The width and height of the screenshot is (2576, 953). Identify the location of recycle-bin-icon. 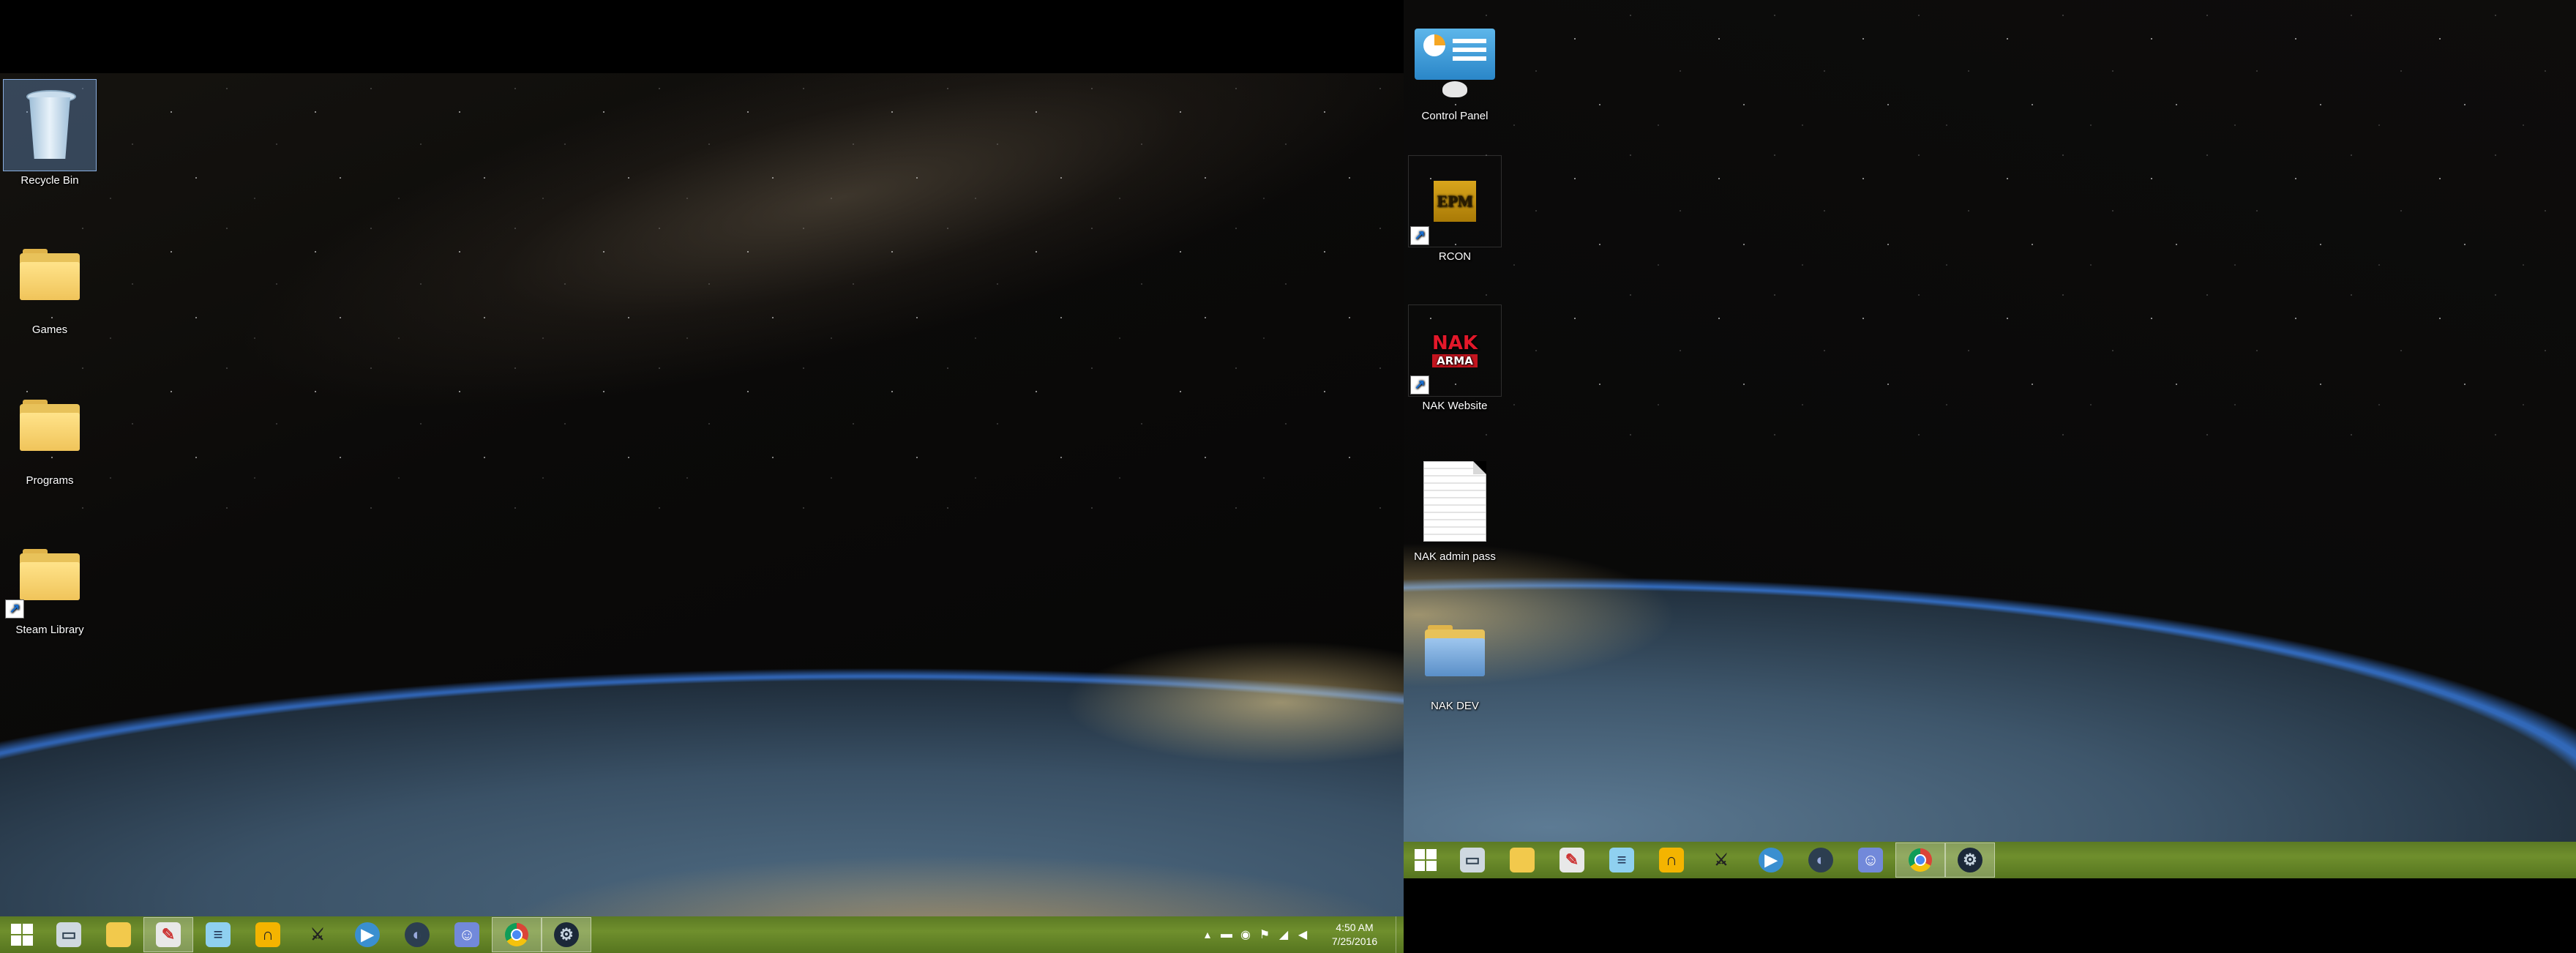
(50, 125).